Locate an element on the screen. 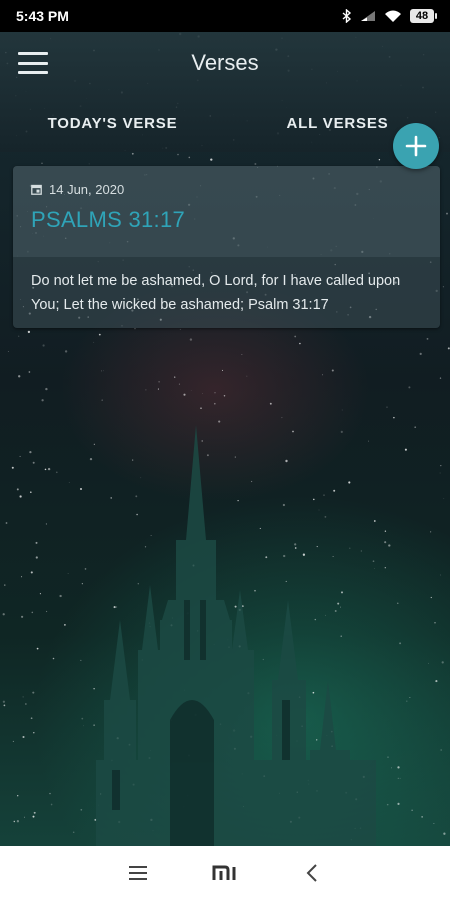 This screenshot has width=450, height=900. page-title: Verses is located at coordinates (225, 62).